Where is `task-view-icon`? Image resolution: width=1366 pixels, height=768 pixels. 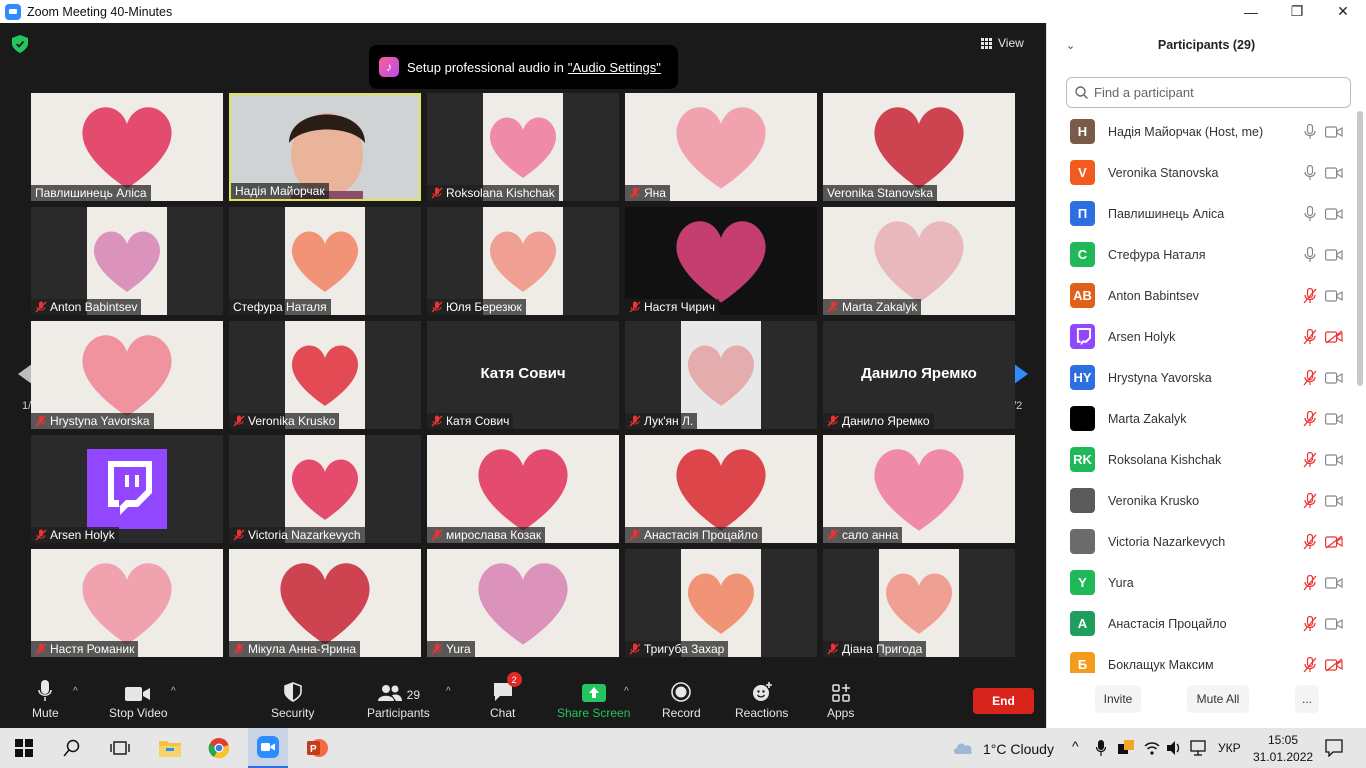
task-view-icon is located at coordinates (120, 748).